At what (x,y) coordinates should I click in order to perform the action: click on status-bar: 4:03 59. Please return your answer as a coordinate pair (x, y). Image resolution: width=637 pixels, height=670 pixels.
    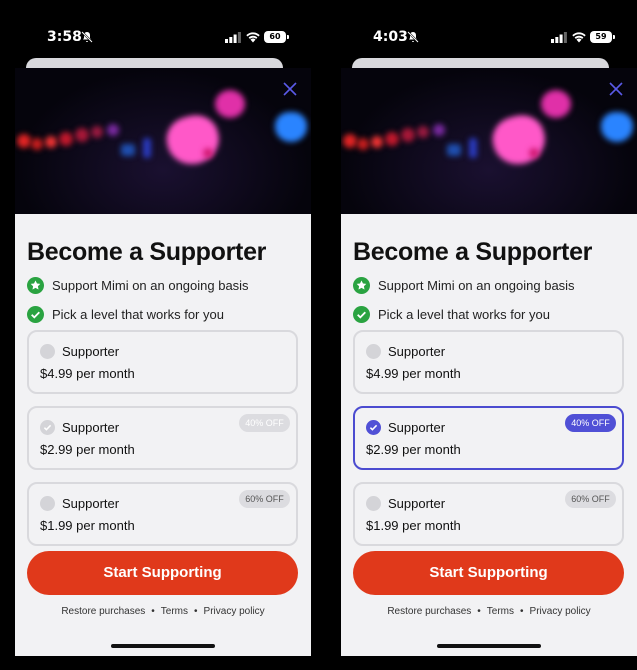
    Looking at the image, I should click on (481, 38).